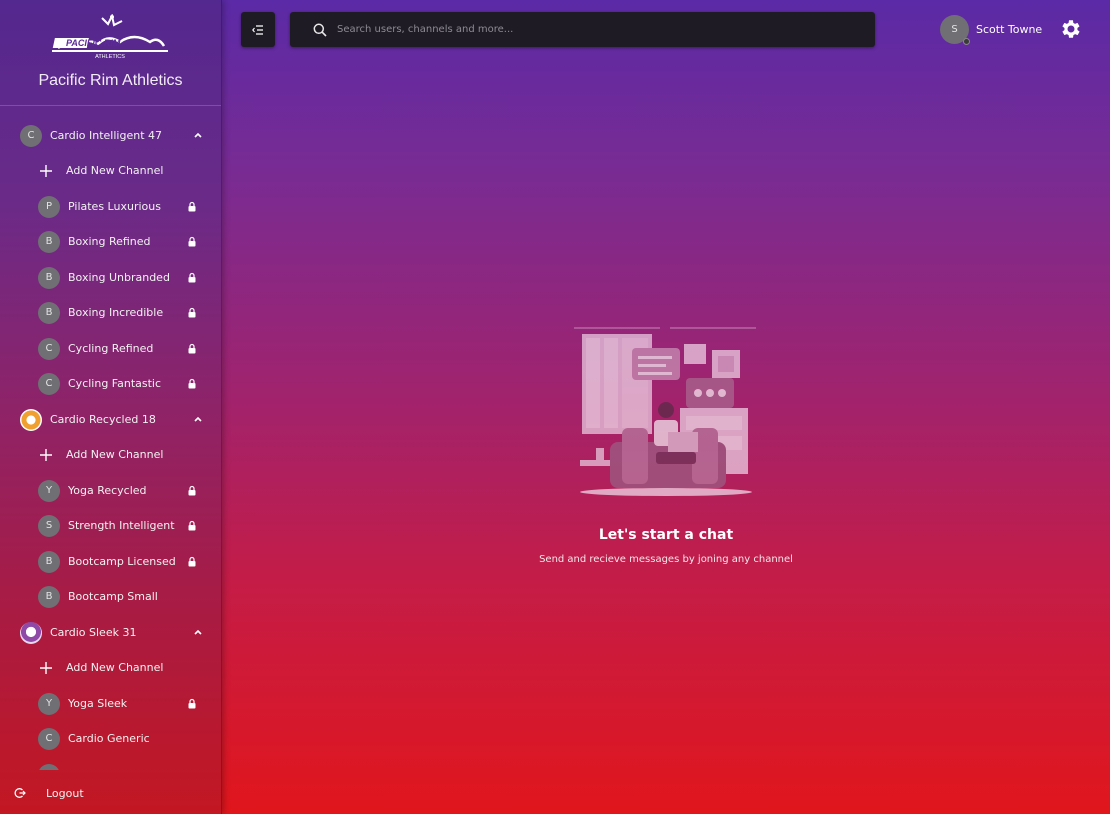 This screenshot has width=1110, height=814. I want to click on group-avatar: C, so click(31, 135).